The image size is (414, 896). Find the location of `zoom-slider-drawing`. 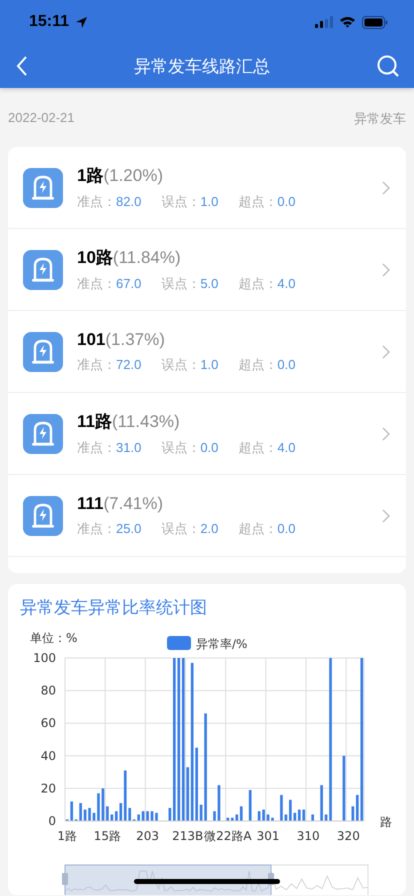

zoom-slider-drawing is located at coordinates (215, 879).